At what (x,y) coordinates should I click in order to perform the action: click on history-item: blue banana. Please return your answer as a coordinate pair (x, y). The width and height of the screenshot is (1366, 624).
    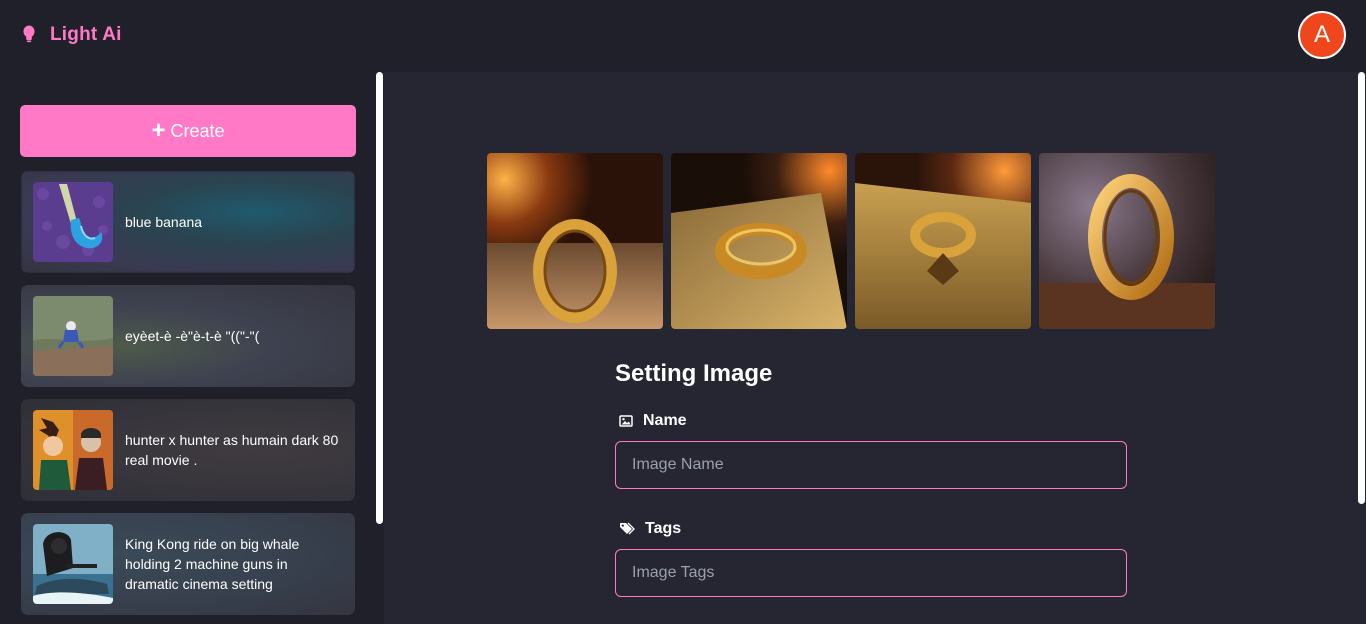
    Looking at the image, I should click on (188, 222).